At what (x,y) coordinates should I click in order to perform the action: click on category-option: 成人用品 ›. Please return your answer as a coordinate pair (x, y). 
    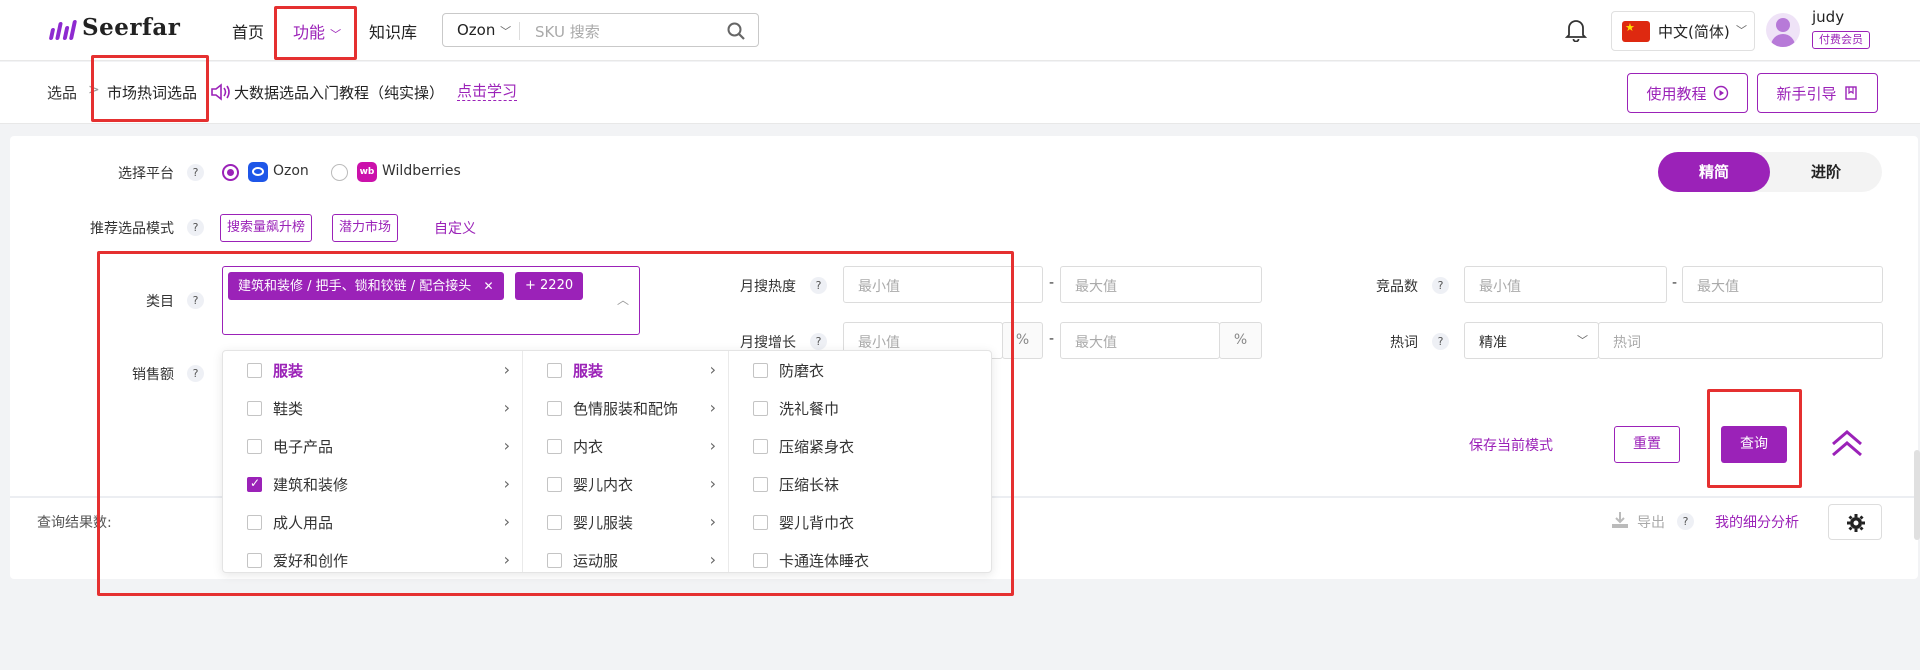
    Looking at the image, I should click on (372, 522).